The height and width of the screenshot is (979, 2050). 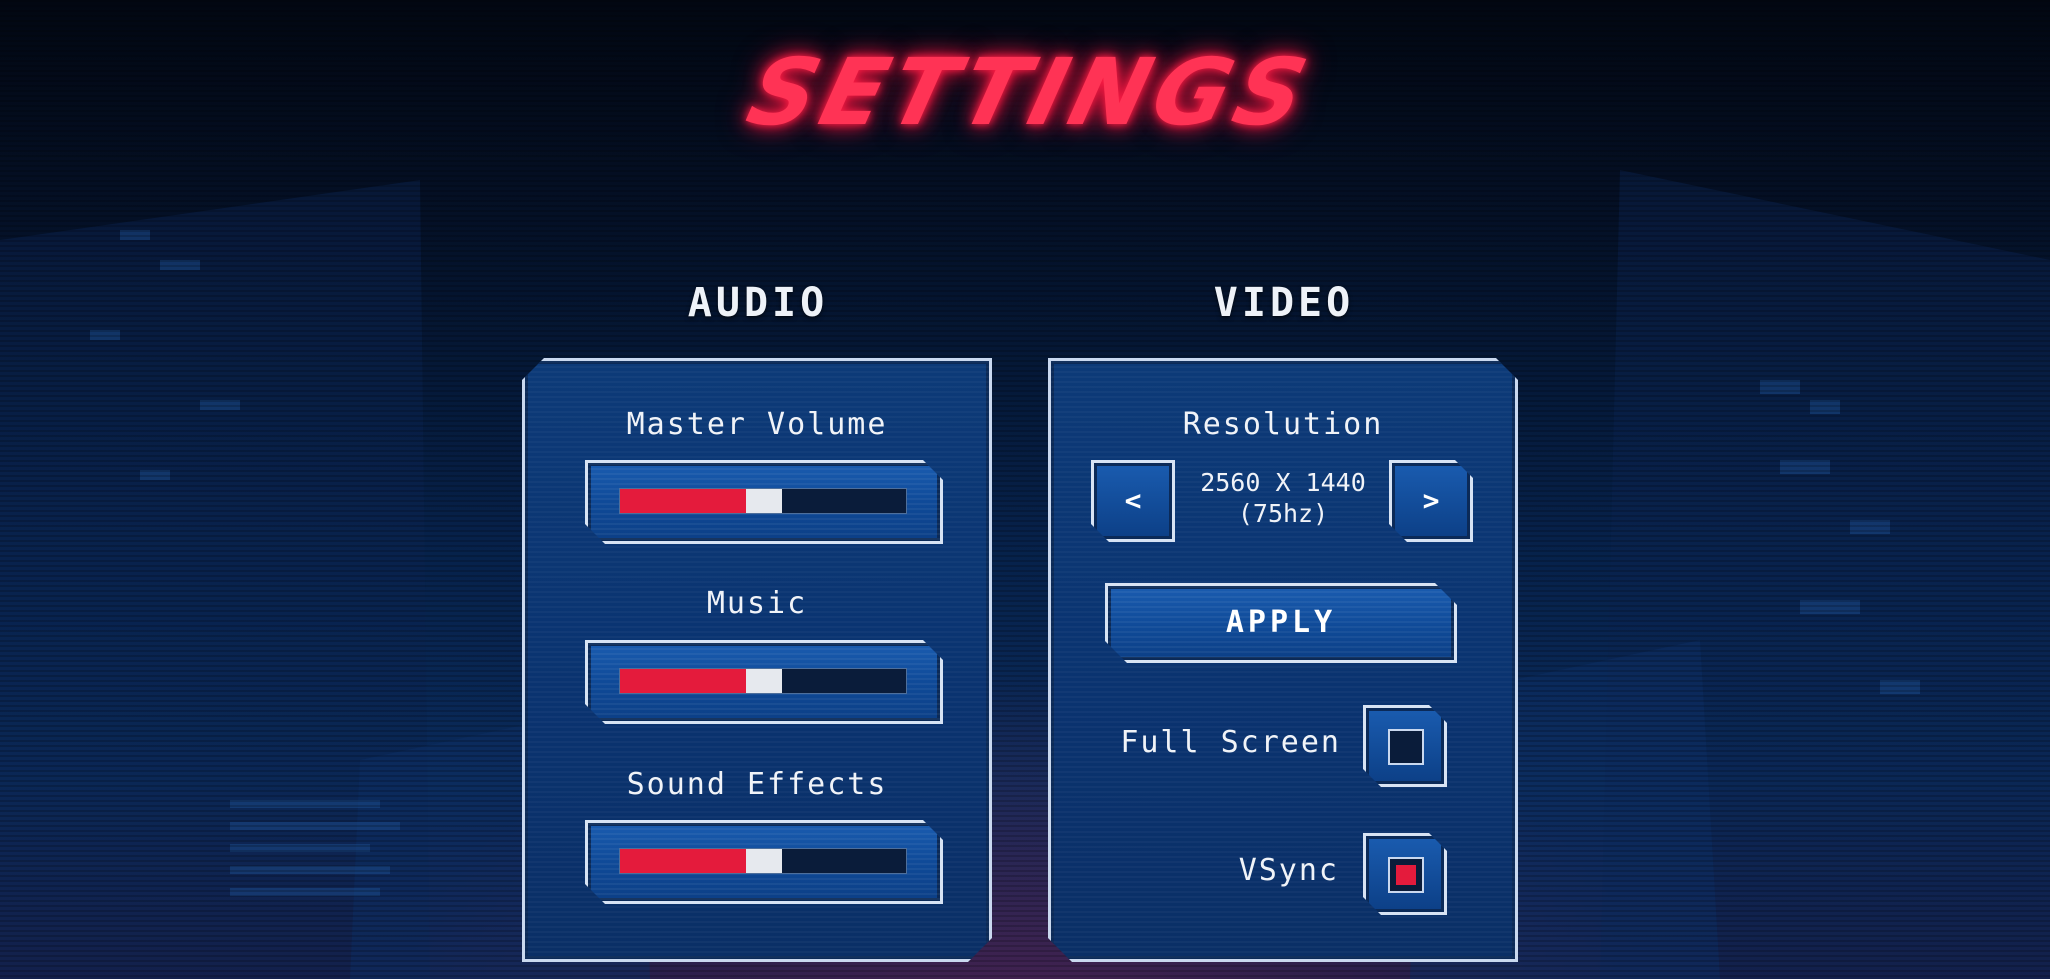 I want to click on chevron-right-icon: >, so click(x=1431, y=500).